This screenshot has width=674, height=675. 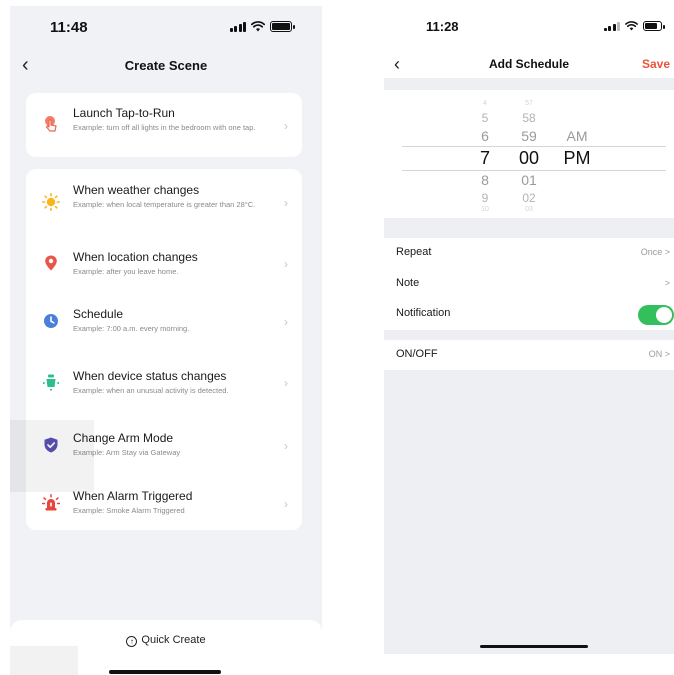 What do you see at coordinates (51, 382) in the screenshot?
I see `device-icon` at bounding box center [51, 382].